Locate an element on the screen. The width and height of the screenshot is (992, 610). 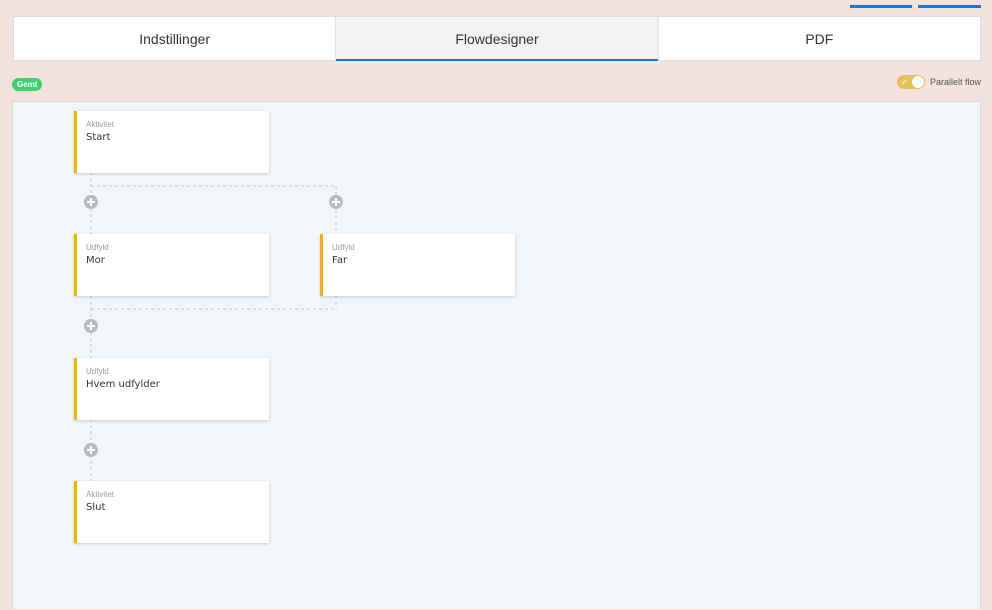
tab-flowdesigner: Flowdesigner is located at coordinates (497, 39).